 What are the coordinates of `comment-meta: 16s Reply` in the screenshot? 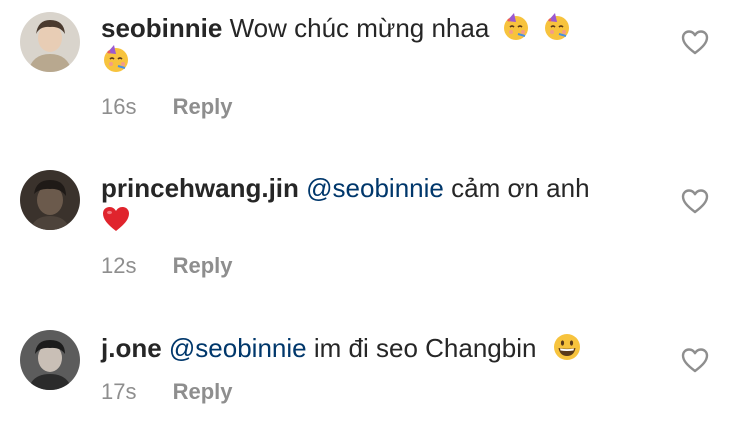 It's located at (167, 107).